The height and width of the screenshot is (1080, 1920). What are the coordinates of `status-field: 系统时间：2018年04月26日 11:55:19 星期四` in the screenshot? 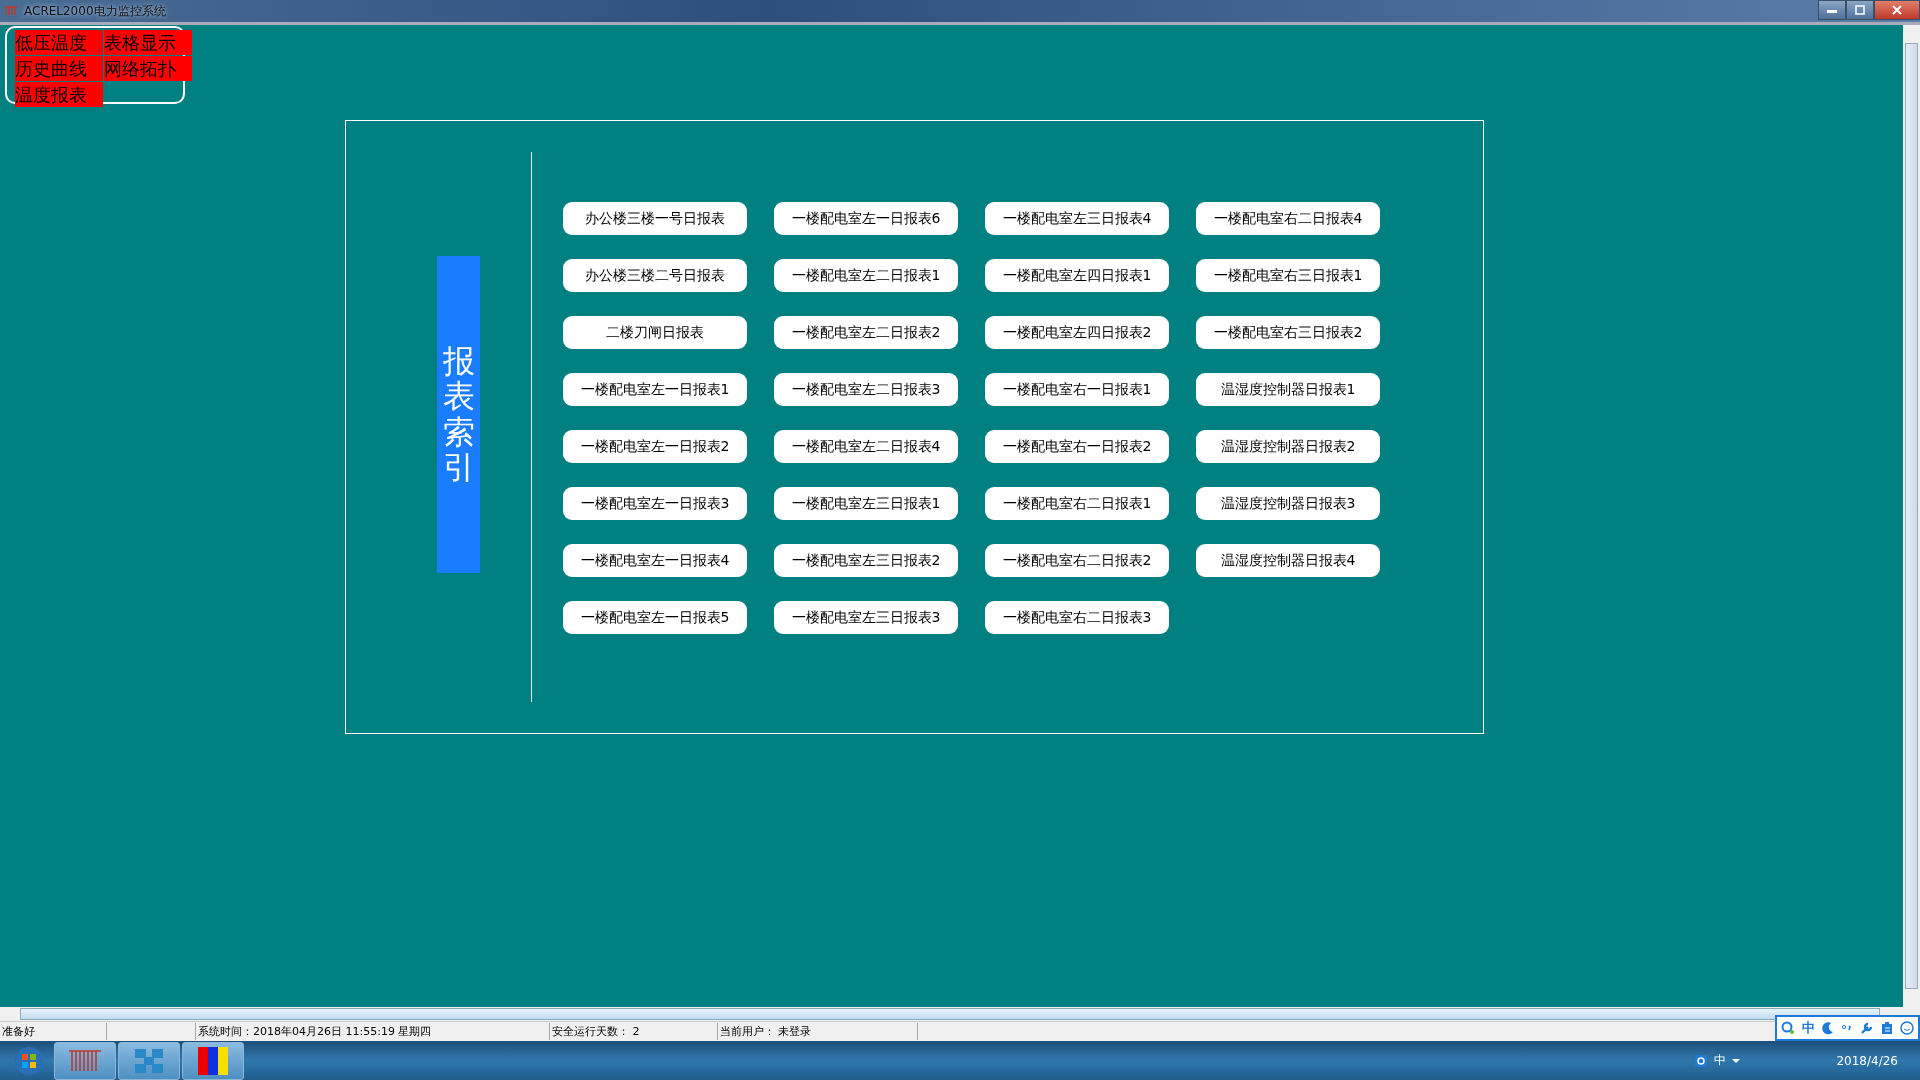 It's located at (372, 1031).